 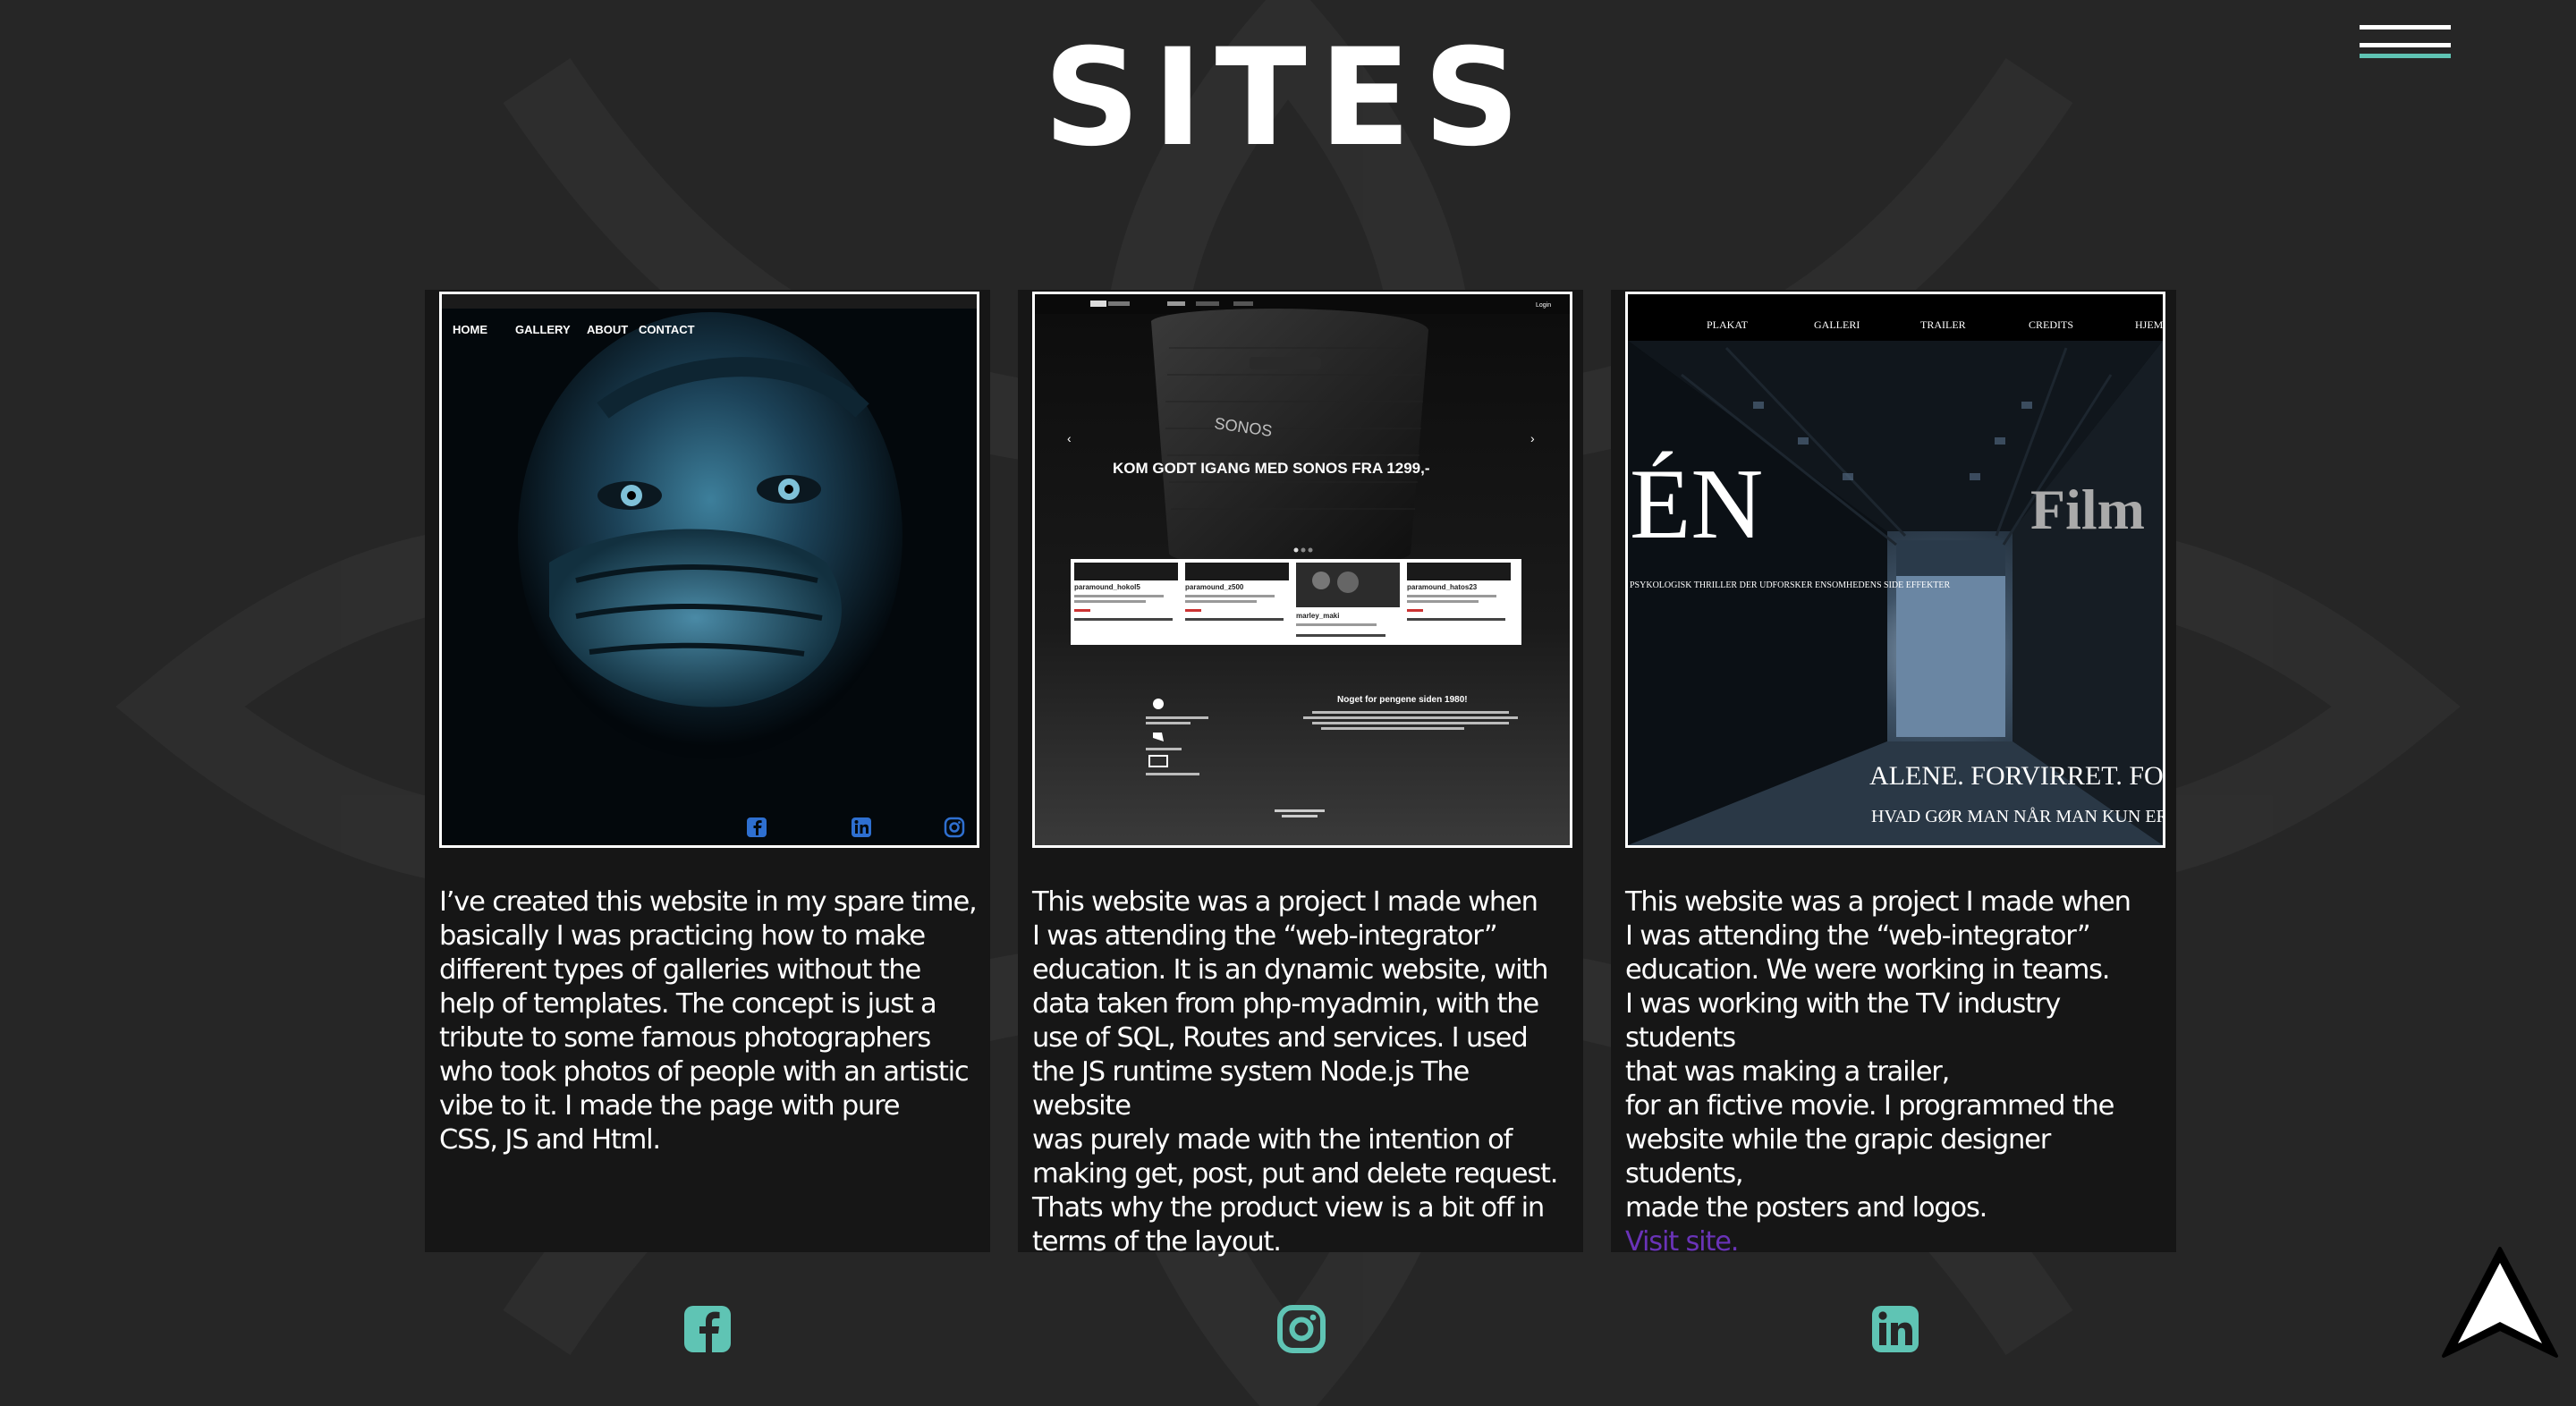 What do you see at coordinates (1728, 325) in the screenshot?
I see `film-nav-plakat: PLAKAT` at bounding box center [1728, 325].